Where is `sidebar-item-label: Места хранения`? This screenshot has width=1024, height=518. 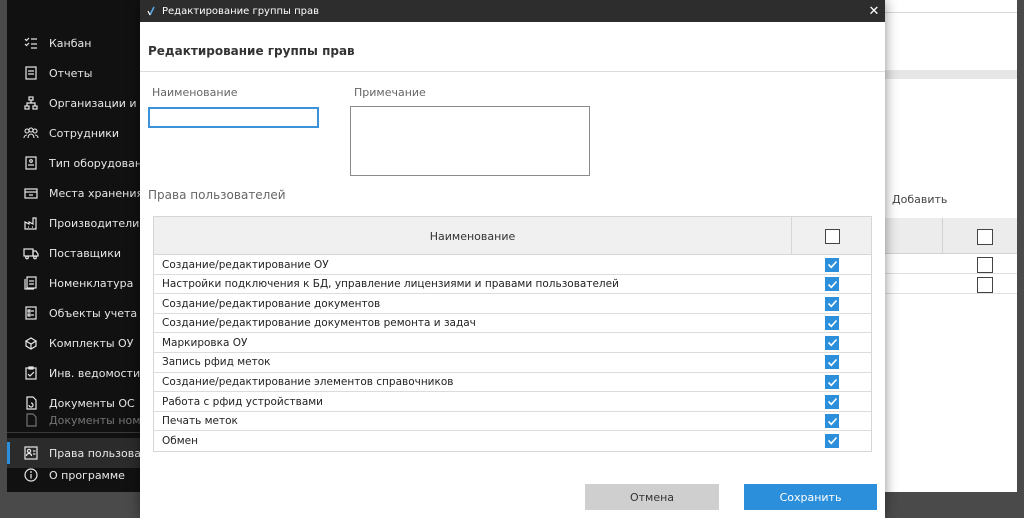
sidebar-item-label: Места хранения is located at coordinates (94, 193).